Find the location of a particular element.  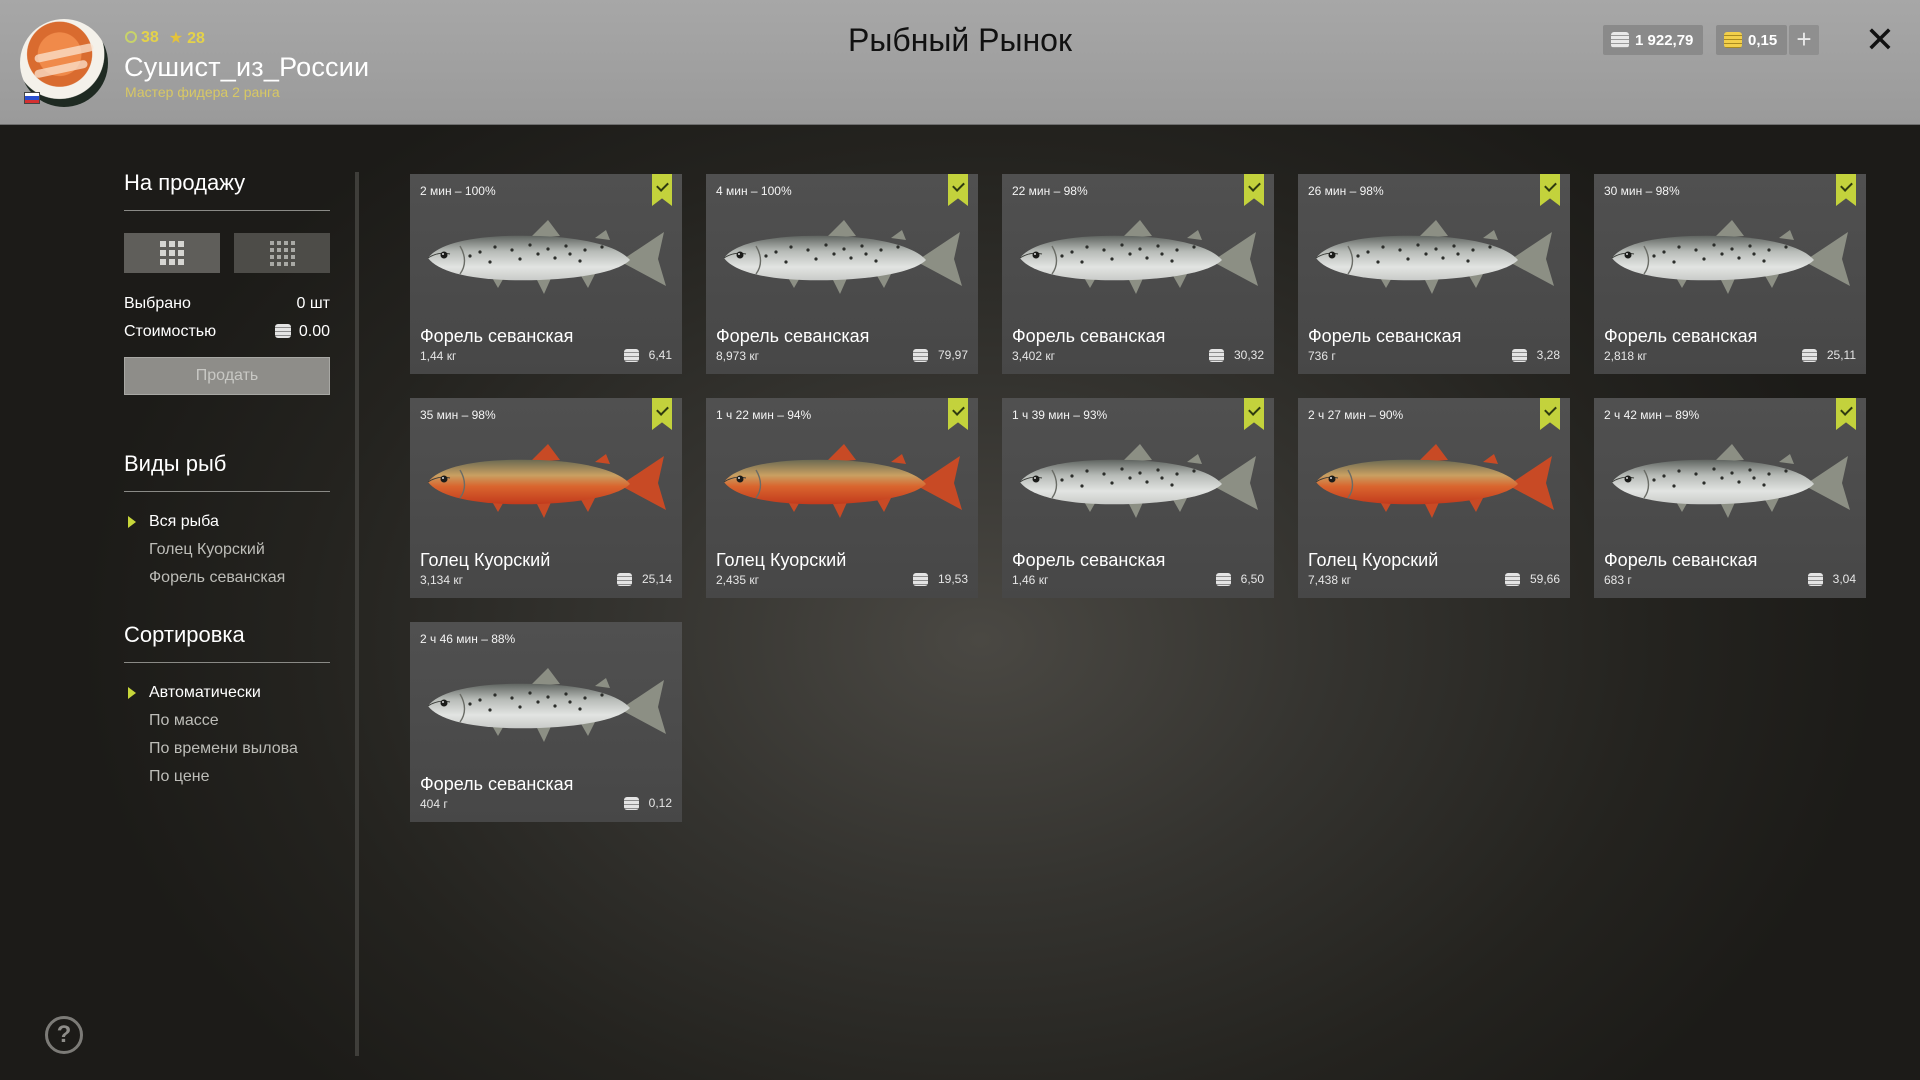

fish-weight: 1,46 кг is located at coordinates (1030, 580).